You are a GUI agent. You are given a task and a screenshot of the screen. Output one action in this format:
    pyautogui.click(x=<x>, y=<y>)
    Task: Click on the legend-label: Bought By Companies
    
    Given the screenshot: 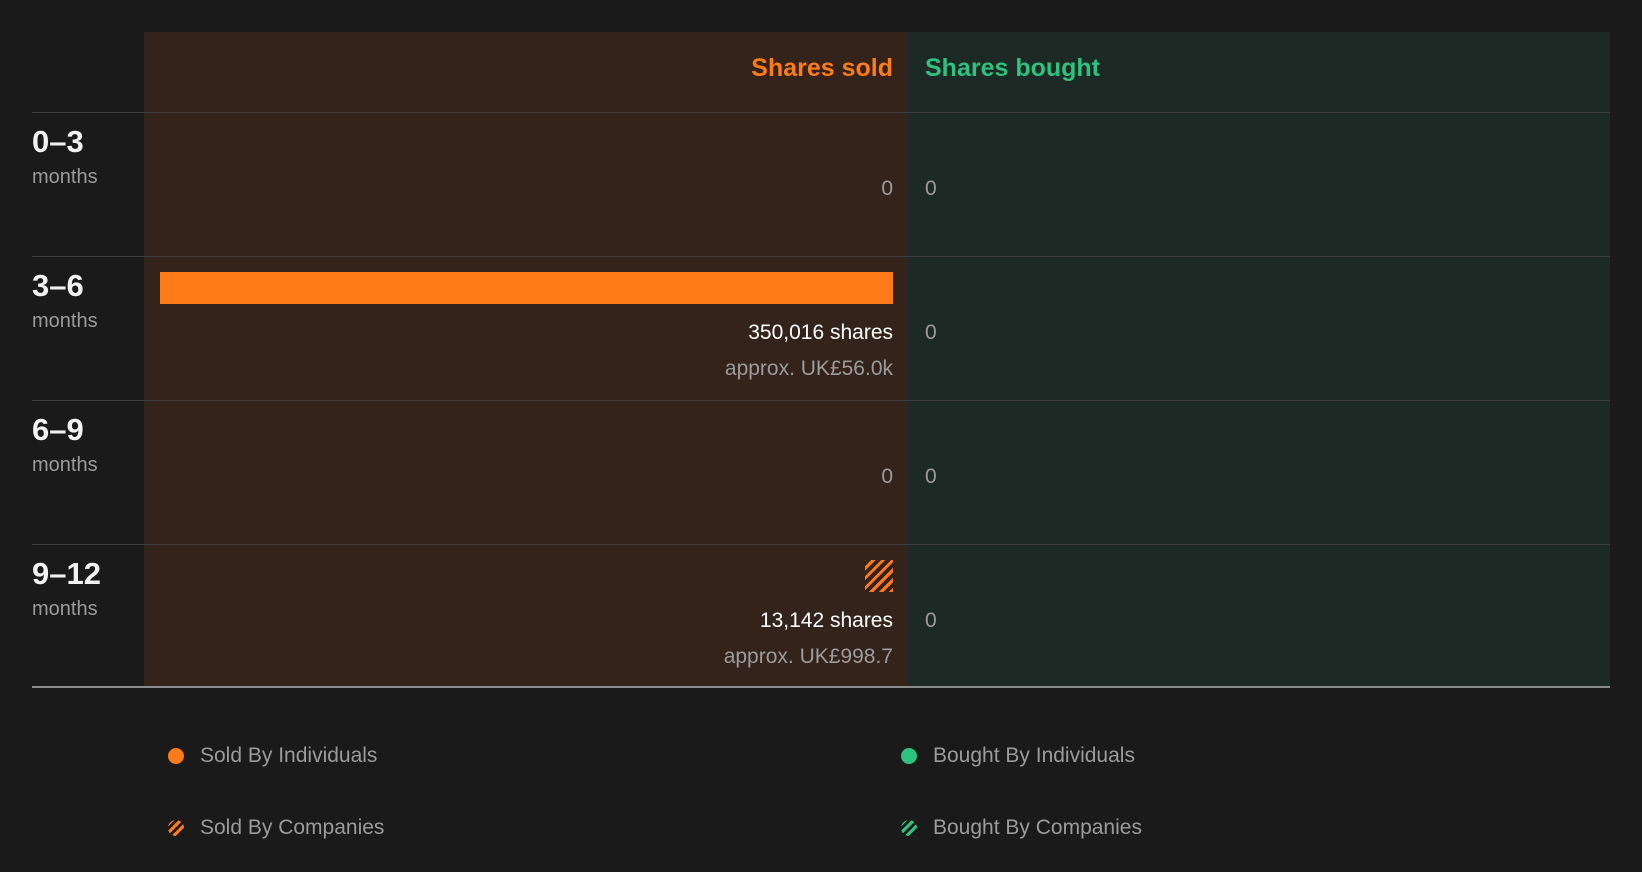 What is the action you would take?
    pyautogui.click(x=1037, y=827)
    